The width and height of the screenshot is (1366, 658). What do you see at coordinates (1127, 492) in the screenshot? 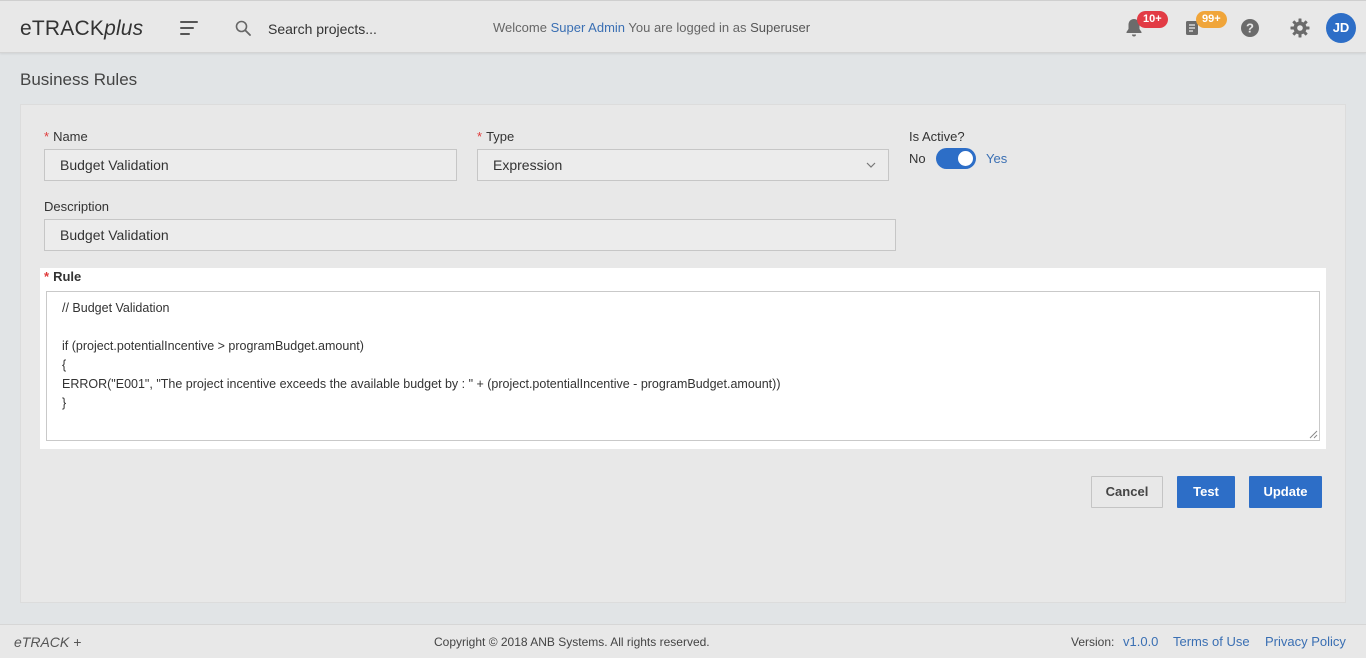
I see `cancel-button: Cancel` at bounding box center [1127, 492].